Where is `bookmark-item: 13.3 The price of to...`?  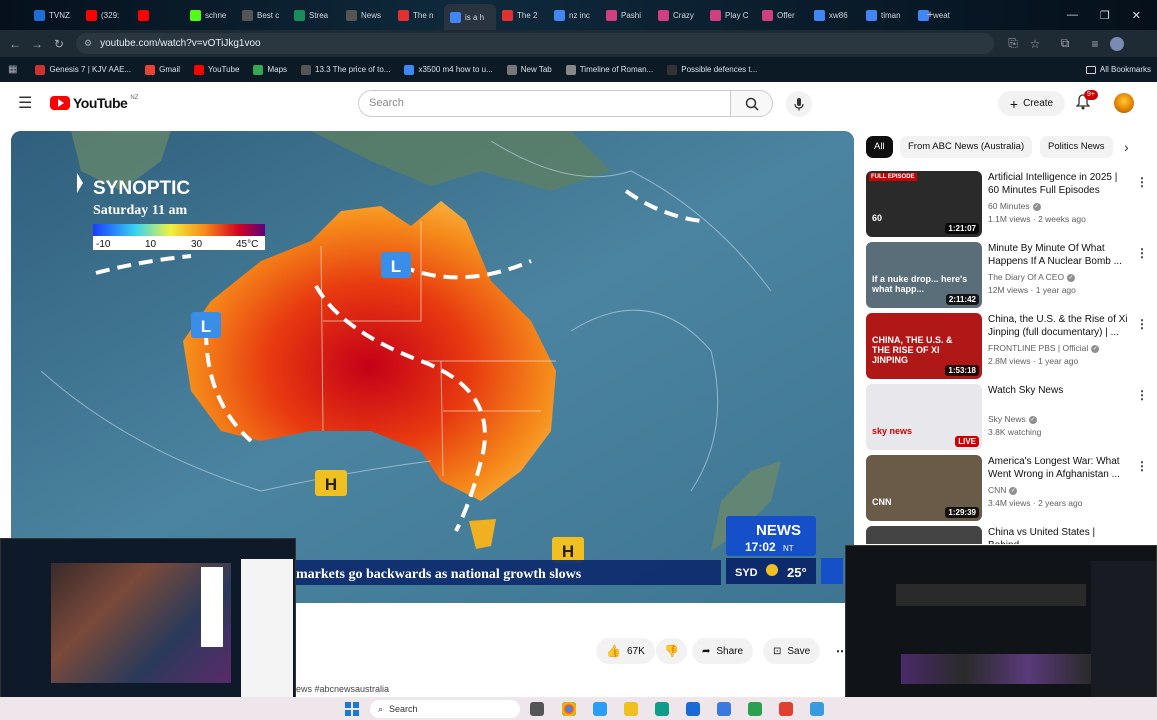 bookmark-item: 13.3 The price of to... is located at coordinates (345, 69).